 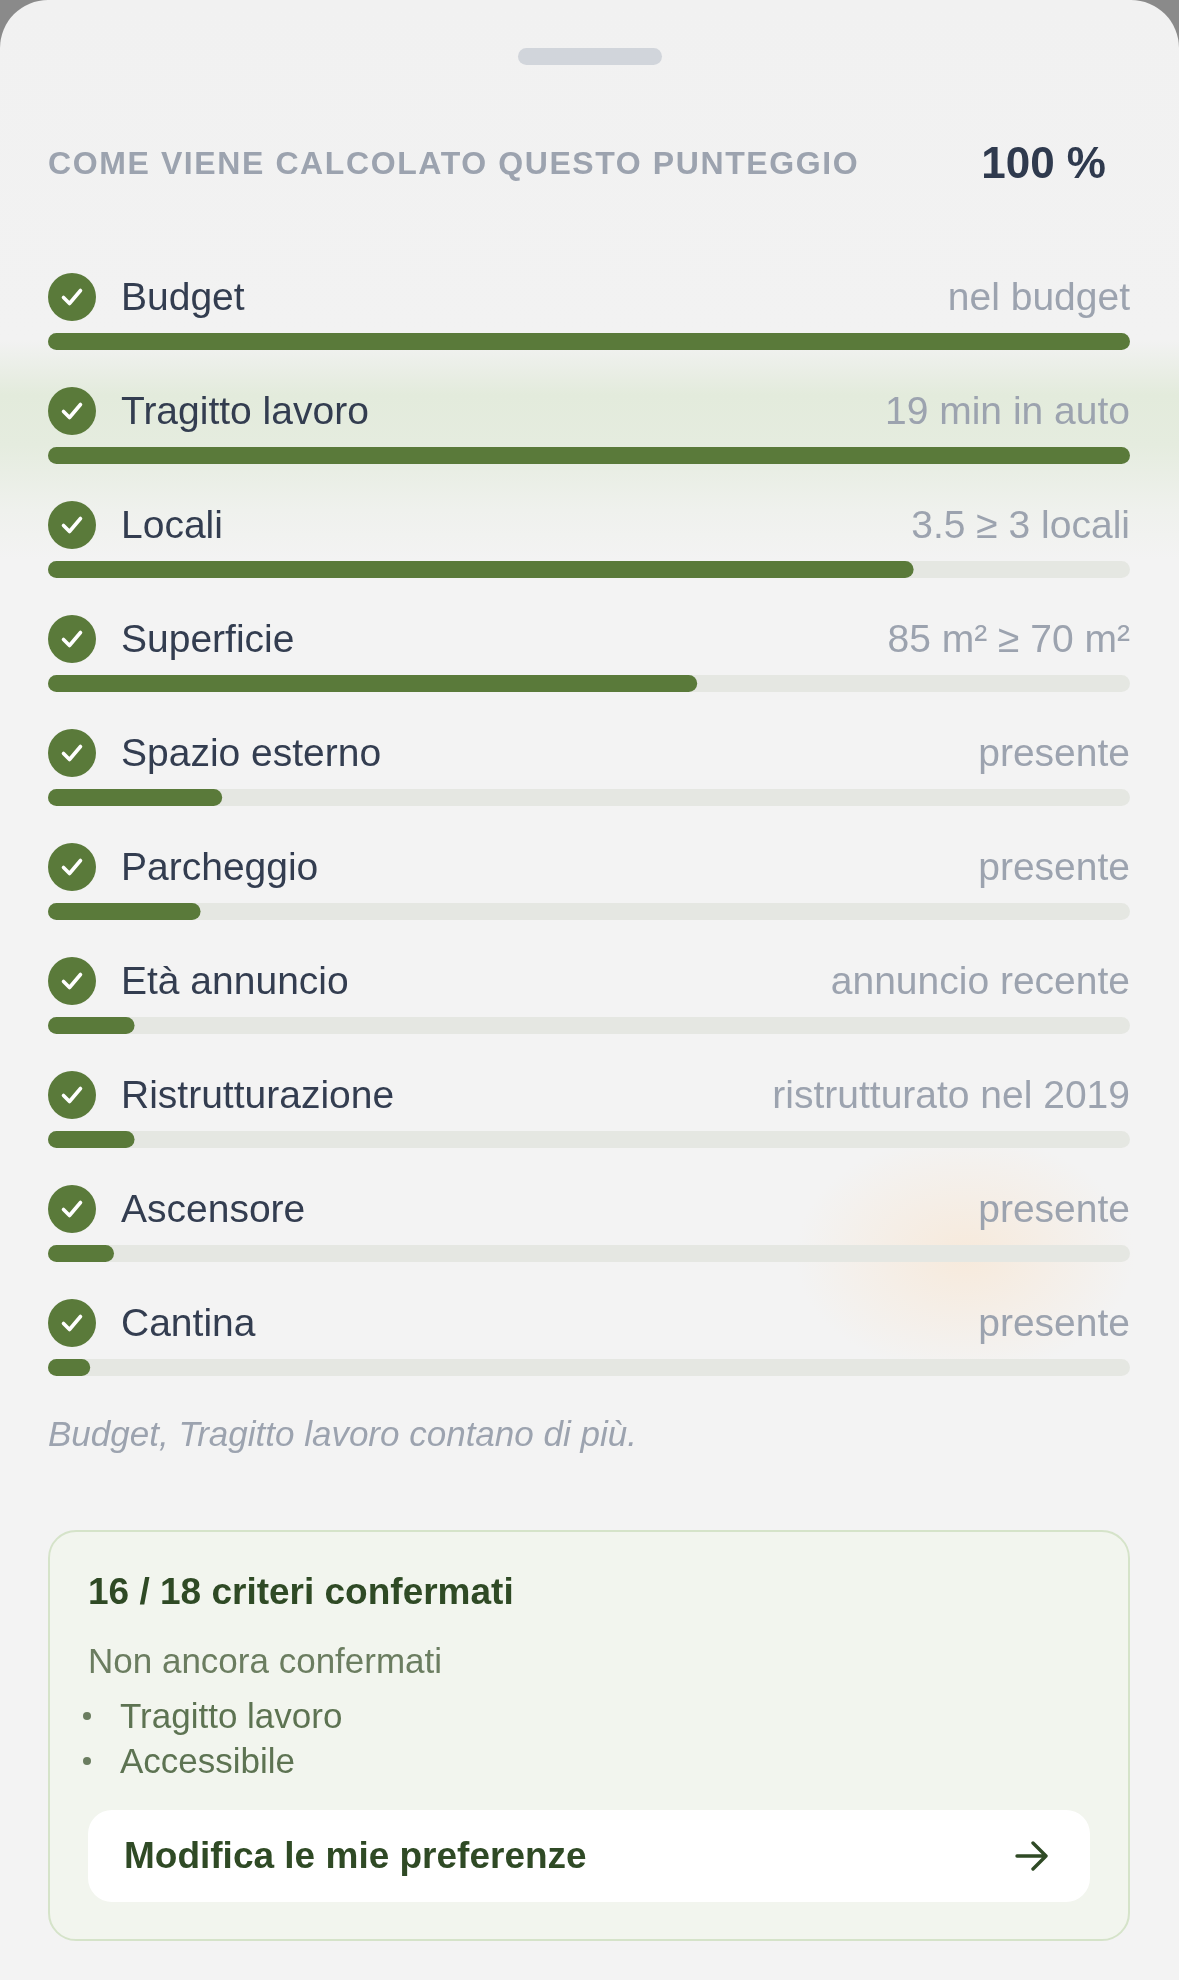 I want to click on criterion-value: annuncio recente, so click(x=980, y=981).